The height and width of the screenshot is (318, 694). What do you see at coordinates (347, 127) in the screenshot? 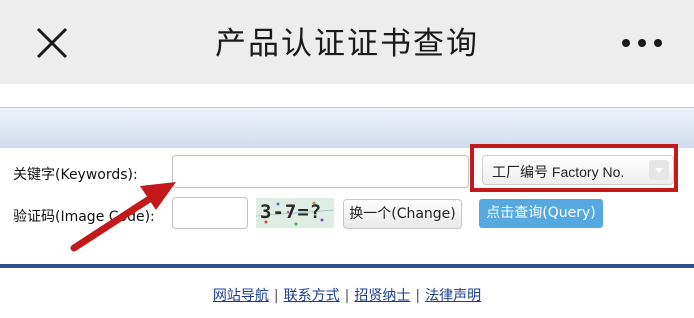
I see `header-band` at bounding box center [347, 127].